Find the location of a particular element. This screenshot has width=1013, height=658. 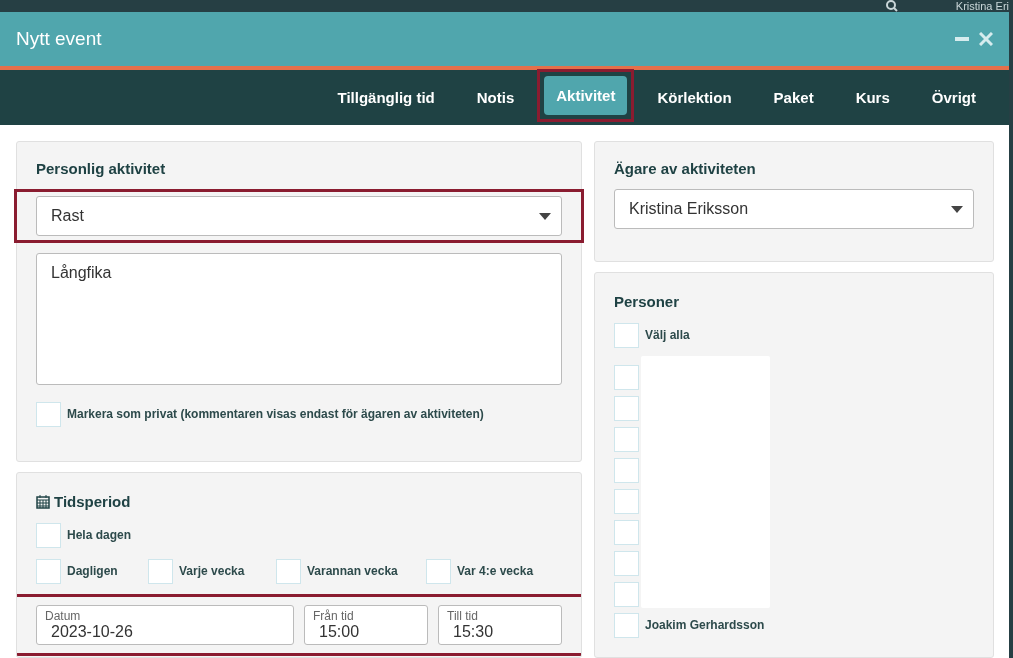

tab: Övrigt is located at coordinates (953, 97).